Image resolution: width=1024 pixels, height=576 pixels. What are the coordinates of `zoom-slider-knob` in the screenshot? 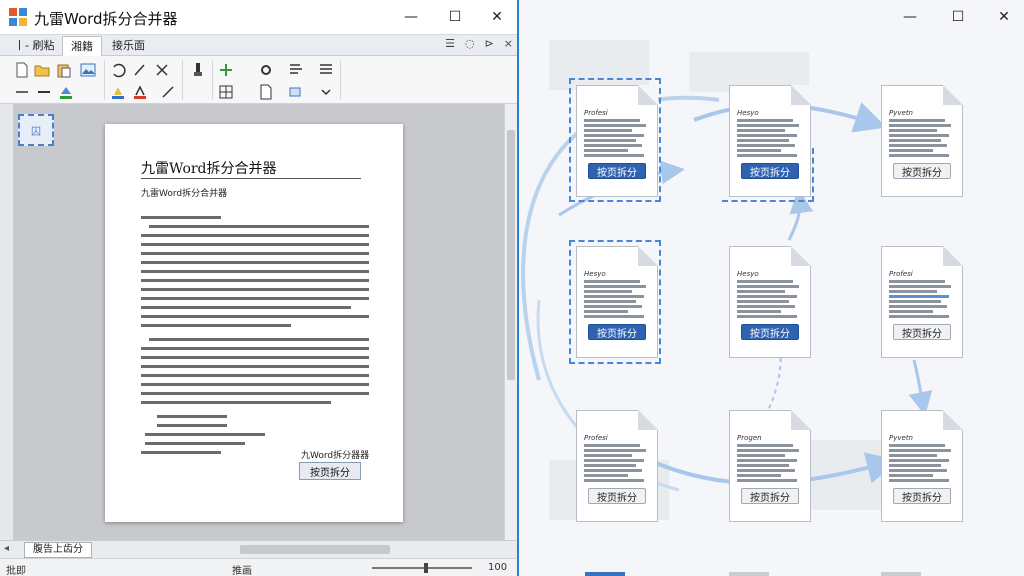 It's located at (426, 568).